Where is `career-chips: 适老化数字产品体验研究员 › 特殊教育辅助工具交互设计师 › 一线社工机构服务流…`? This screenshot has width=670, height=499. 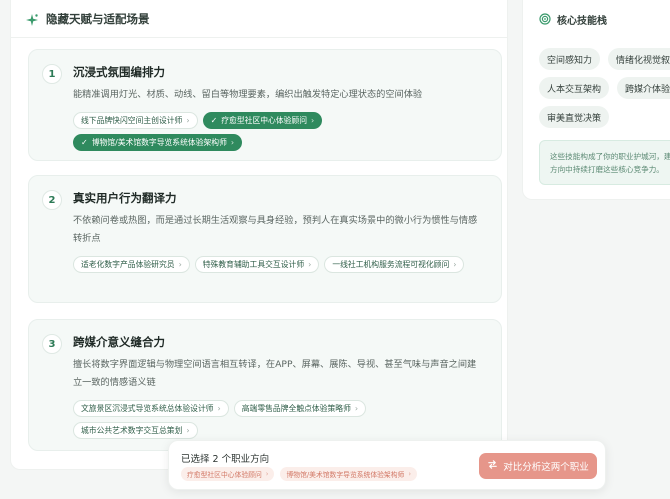
career-chips: 适老化数字产品体验研究员 › 特殊教育辅助工具交互设计师 › 一线社工机构服务流… is located at coordinates (283, 264).